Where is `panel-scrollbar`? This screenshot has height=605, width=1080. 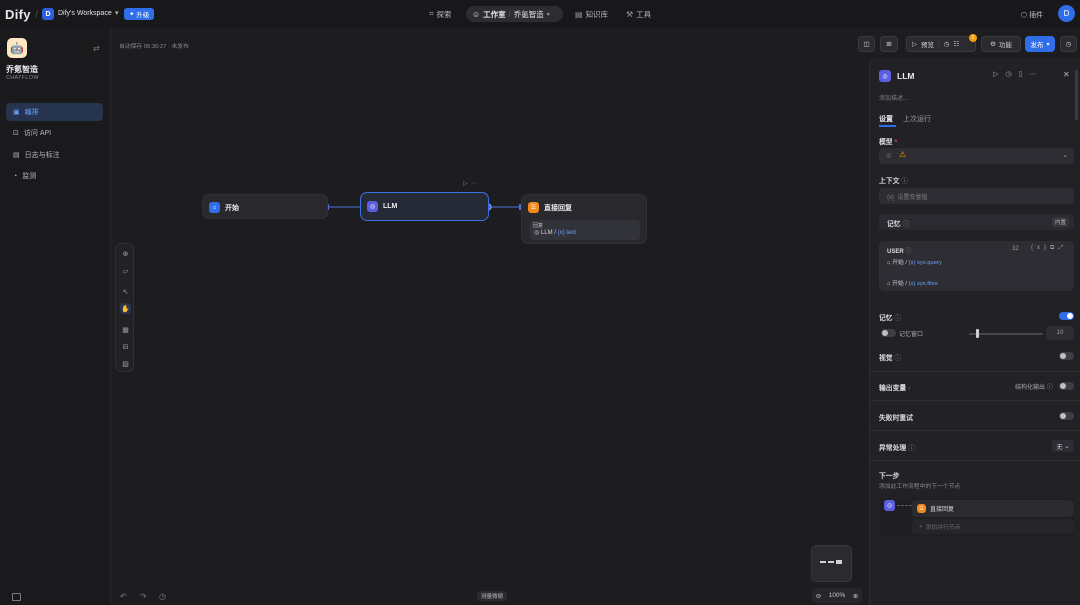
panel-scrollbar is located at coordinates (1076, 95).